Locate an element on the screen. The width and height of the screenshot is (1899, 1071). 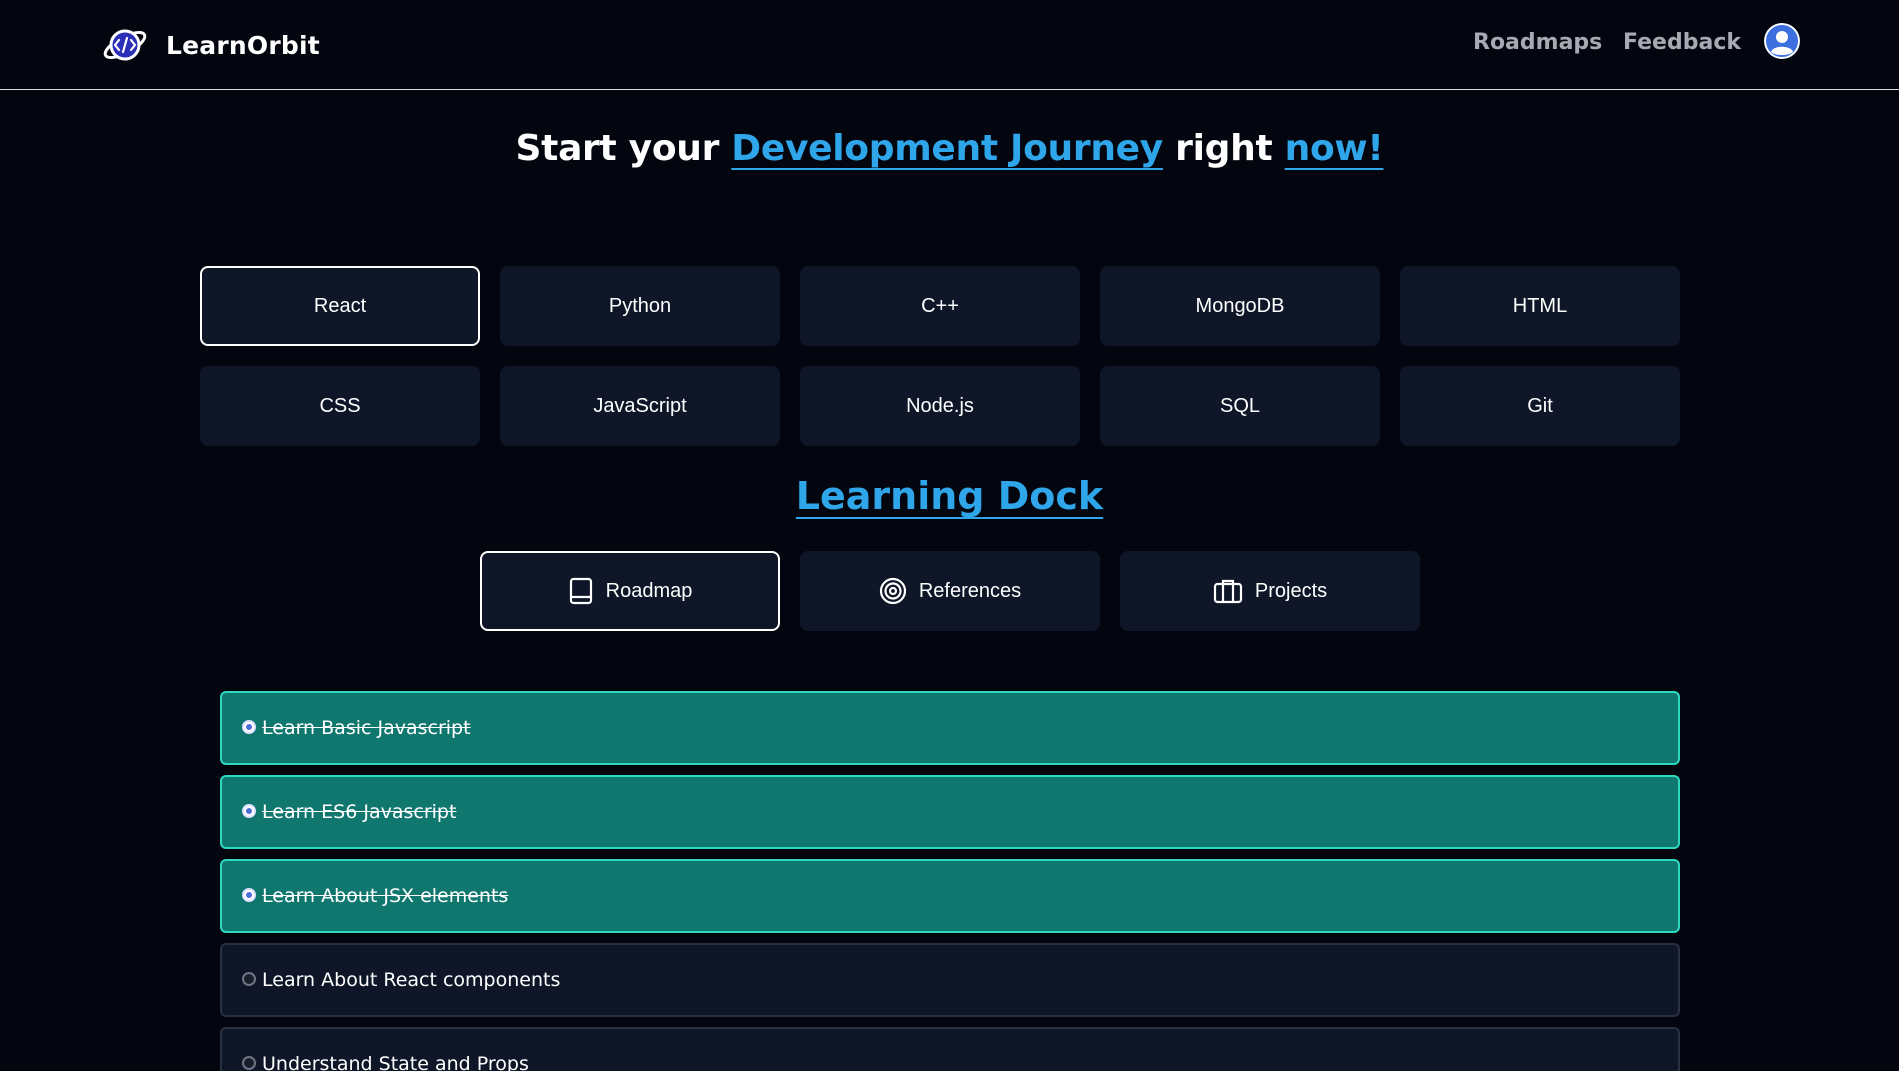
roadmap-step: Learn About JSX elements is located at coordinates (950, 896).